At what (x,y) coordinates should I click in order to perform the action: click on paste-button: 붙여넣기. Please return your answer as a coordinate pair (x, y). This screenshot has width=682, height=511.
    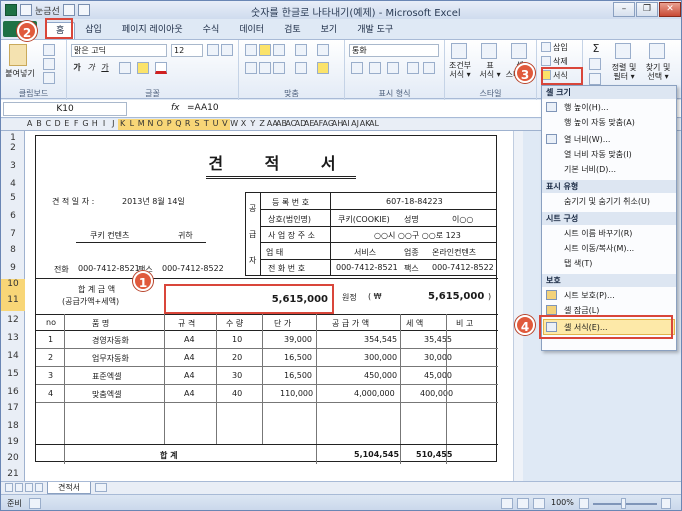
    Looking at the image, I should click on (20, 73).